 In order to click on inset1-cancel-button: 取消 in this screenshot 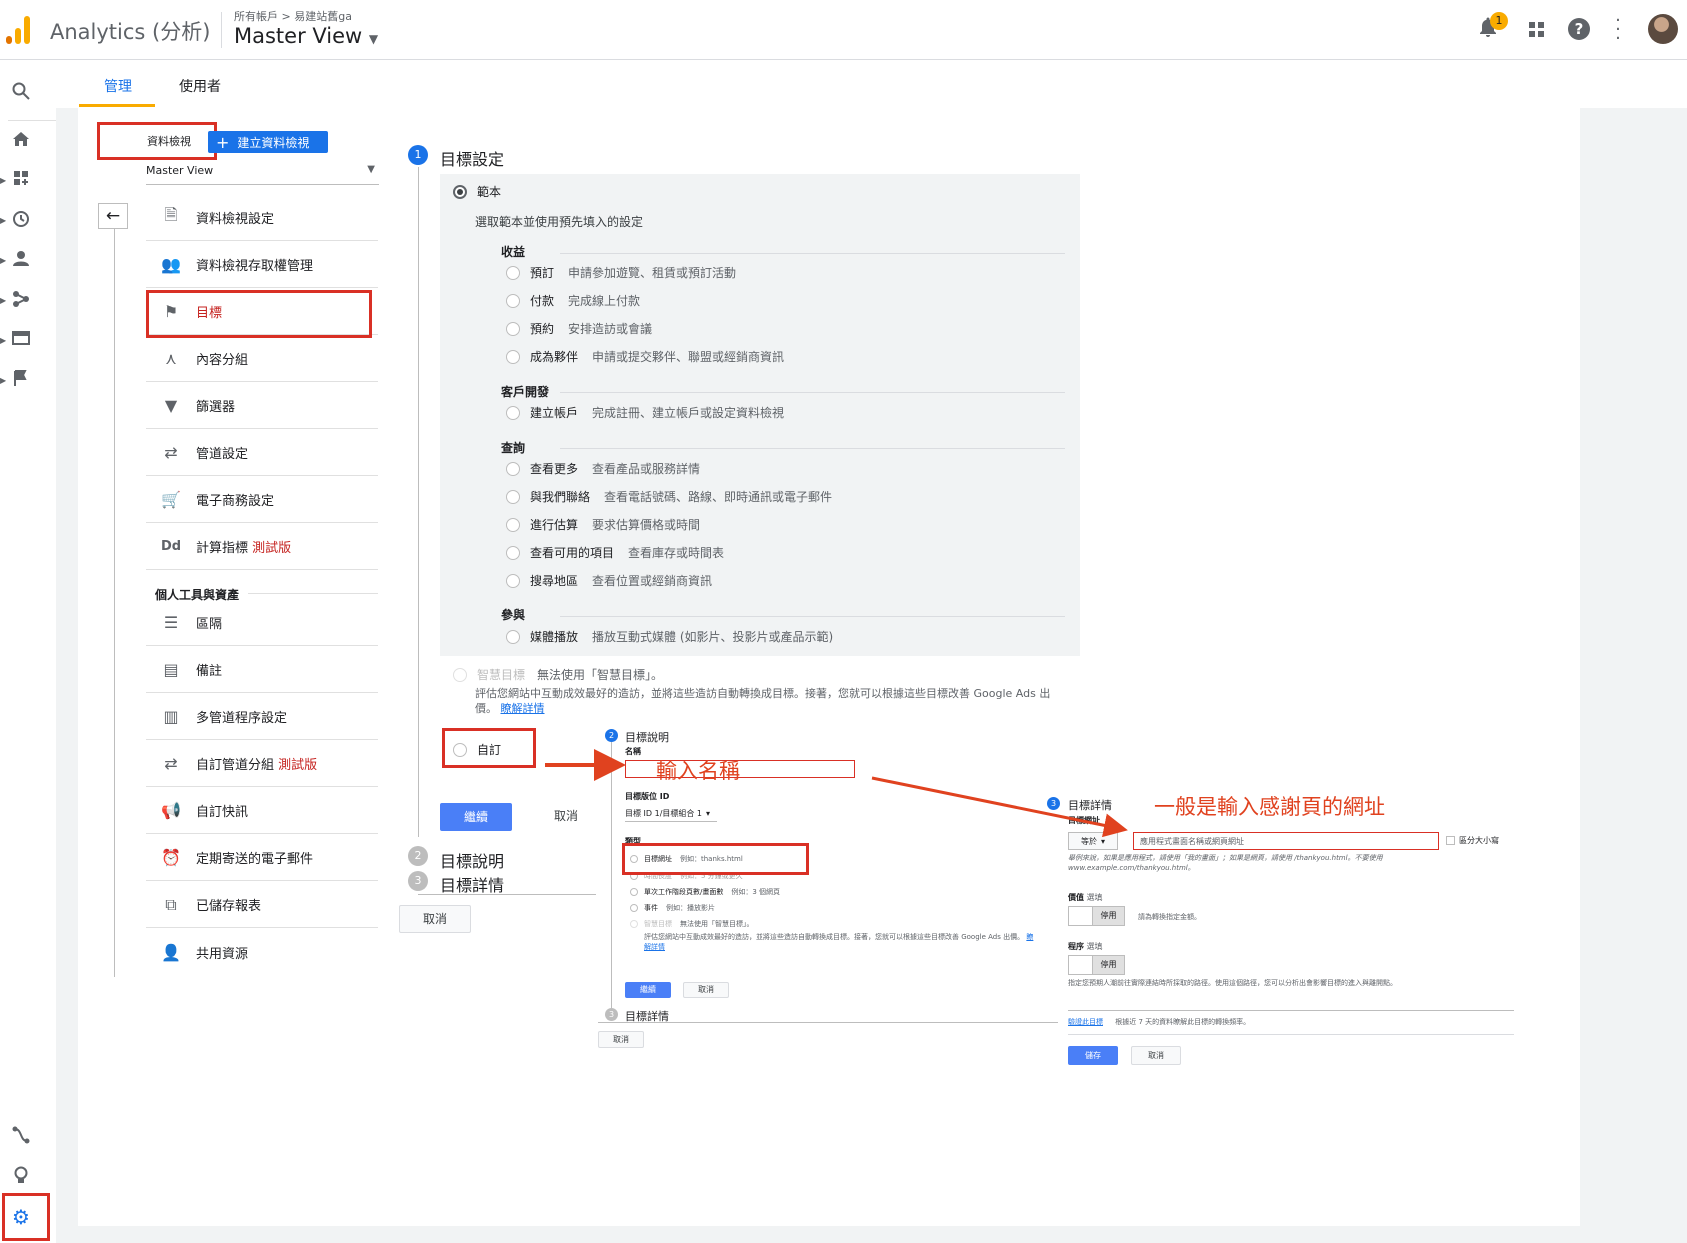, I will do `click(706, 990)`.